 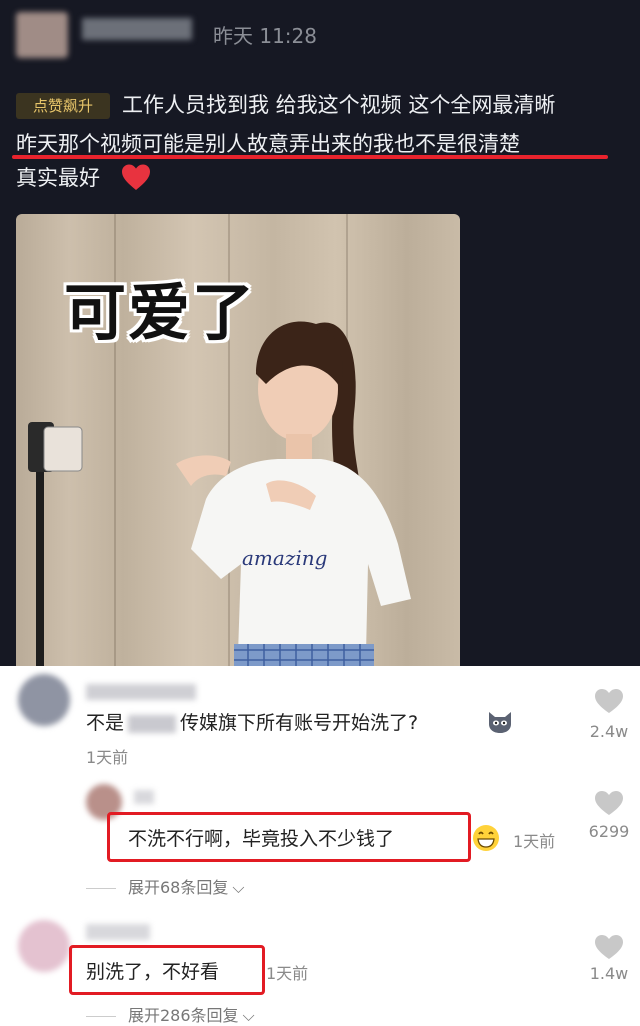 What do you see at coordinates (136, 179) in the screenshot?
I see `red-heart-icon` at bounding box center [136, 179].